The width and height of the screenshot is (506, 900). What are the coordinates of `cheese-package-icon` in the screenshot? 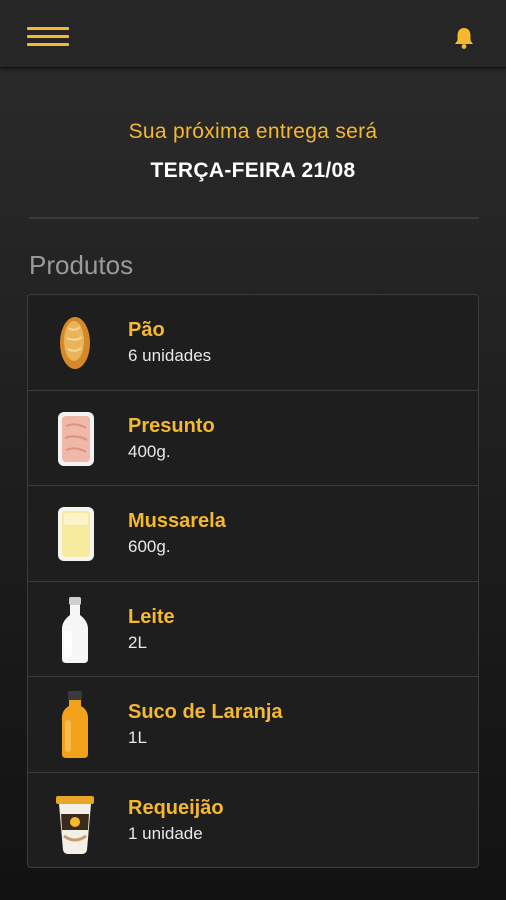 It's located at (75, 534).